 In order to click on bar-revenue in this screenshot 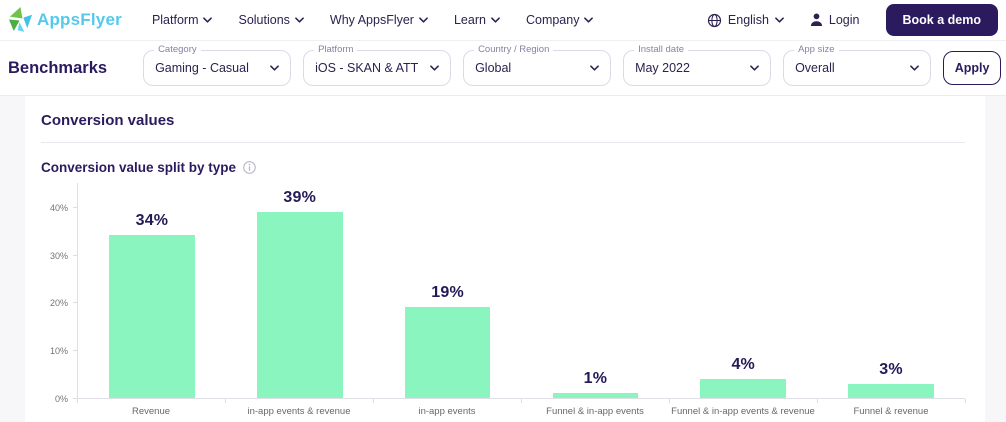, I will do `click(152, 316)`.